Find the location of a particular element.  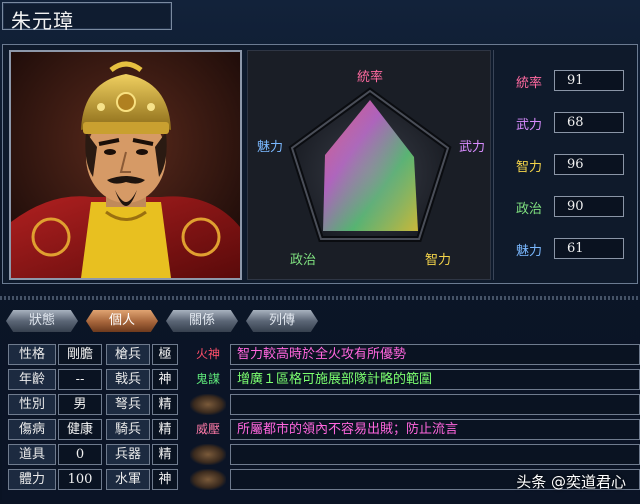

stat-row-war: 武力 68 is located at coordinates (569, 123).